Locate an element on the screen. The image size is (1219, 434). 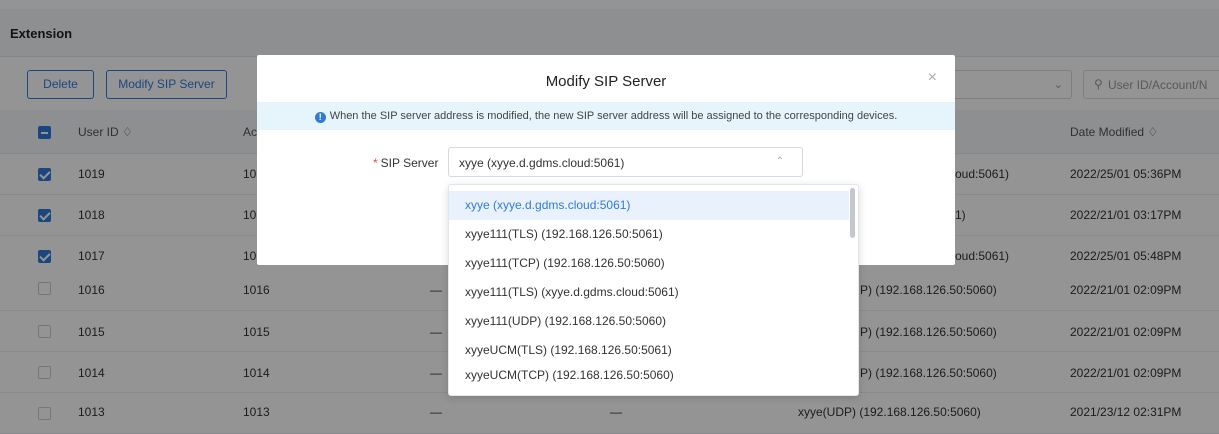
dropdown-option: xyye (xyye.d.gdms.cloud:5061) is located at coordinates (649, 205).